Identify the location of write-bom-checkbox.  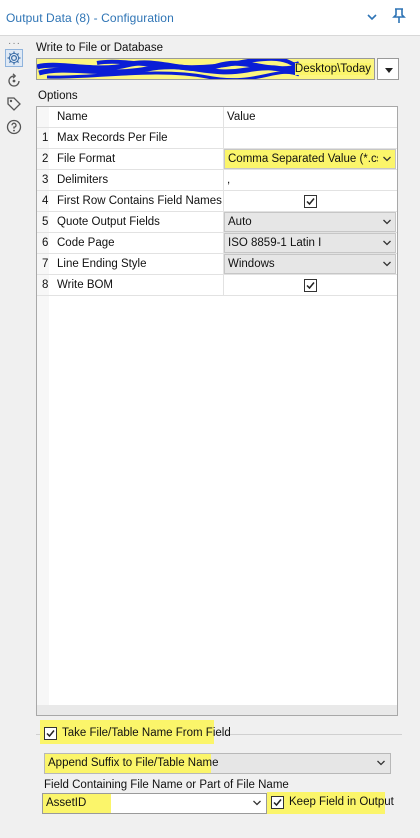
(310, 285).